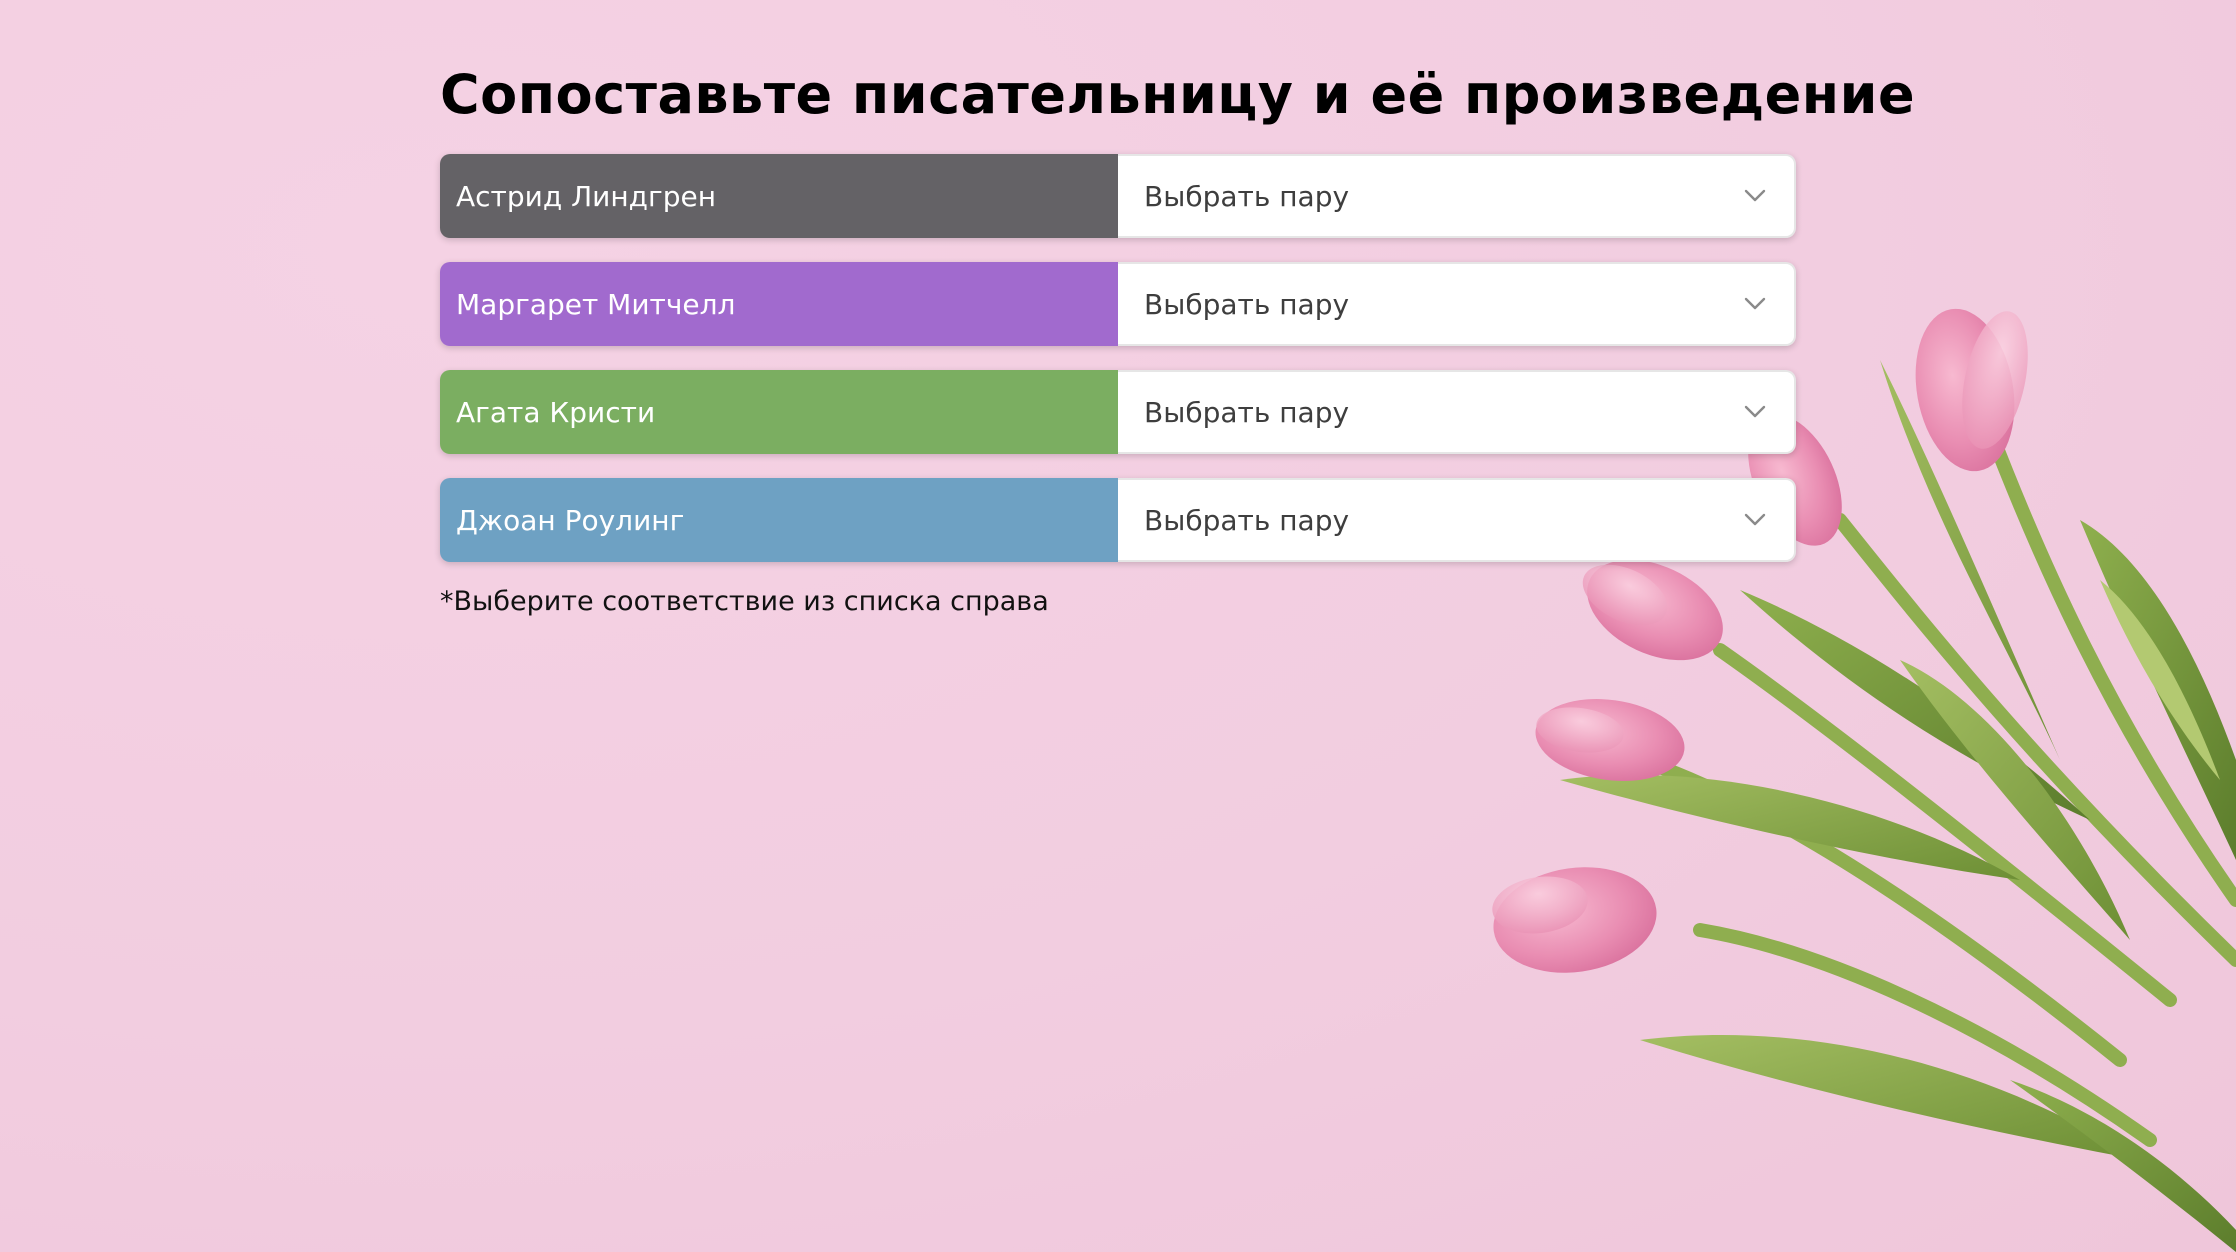 This screenshot has width=2236, height=1252. I want to click on pair-row: Агата Кристи Выбрать пару, so click(1118, 412).